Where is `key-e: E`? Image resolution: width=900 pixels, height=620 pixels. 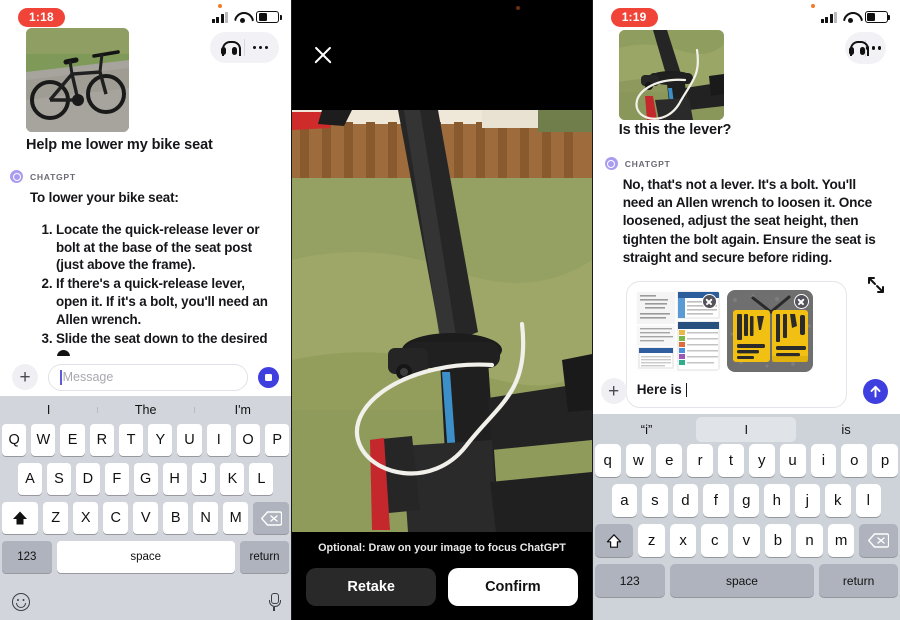 key-e: E is located at coordinates (72, 440).